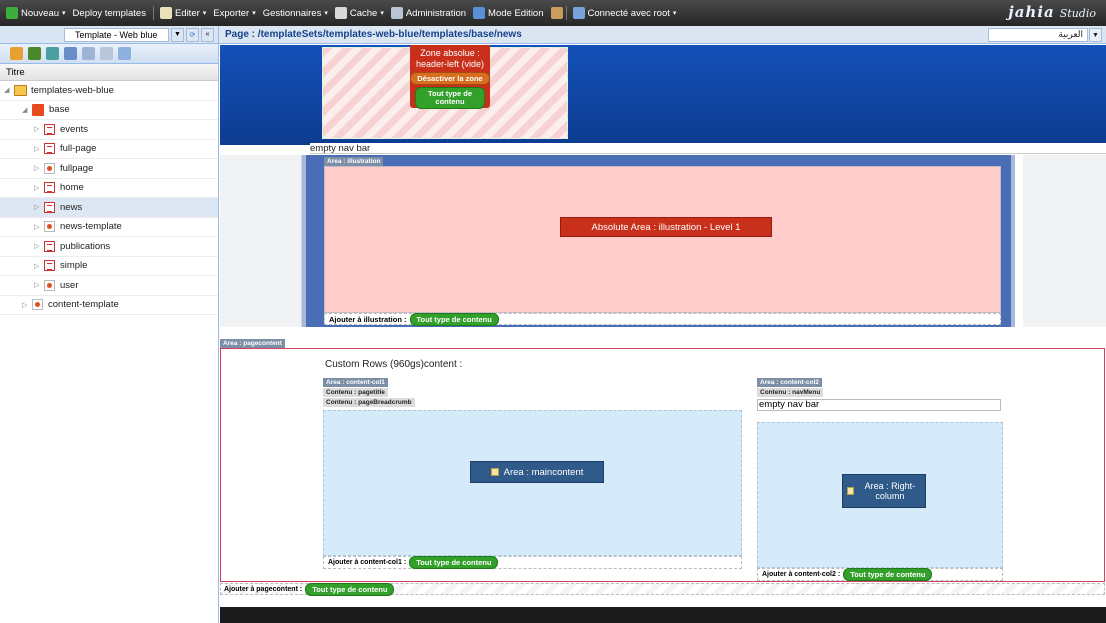 This screenshot has width=1106, height=623. Describe the element at coordinates (70, 53) in the screenshot. I see `copy-icon` at that location.